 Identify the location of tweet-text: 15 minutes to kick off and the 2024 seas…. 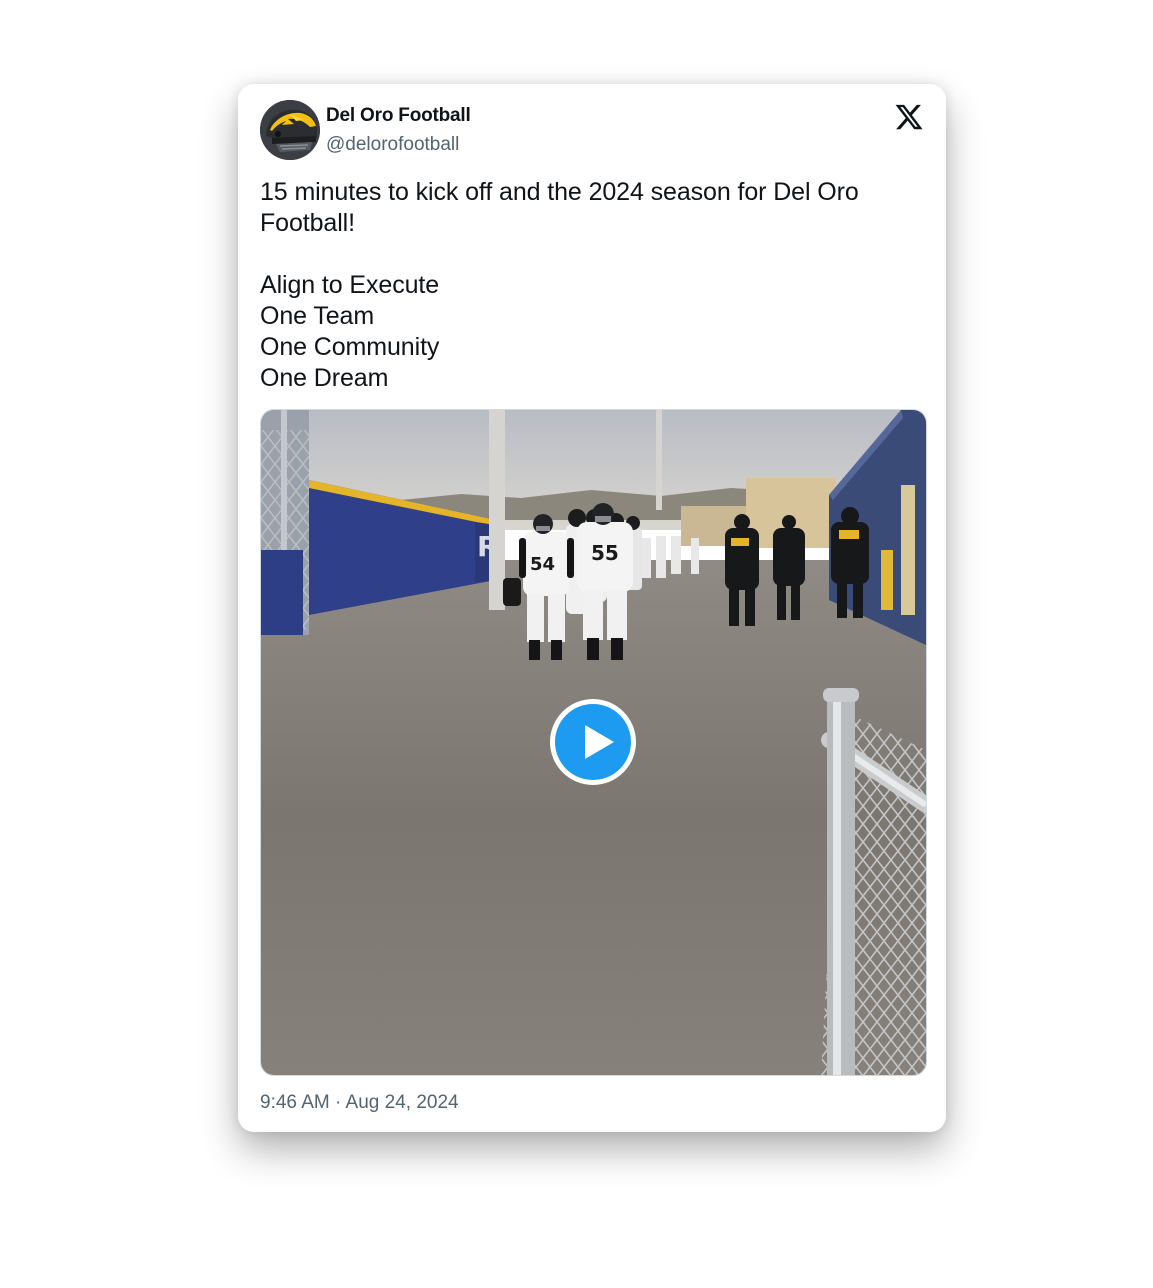
(559, 285).